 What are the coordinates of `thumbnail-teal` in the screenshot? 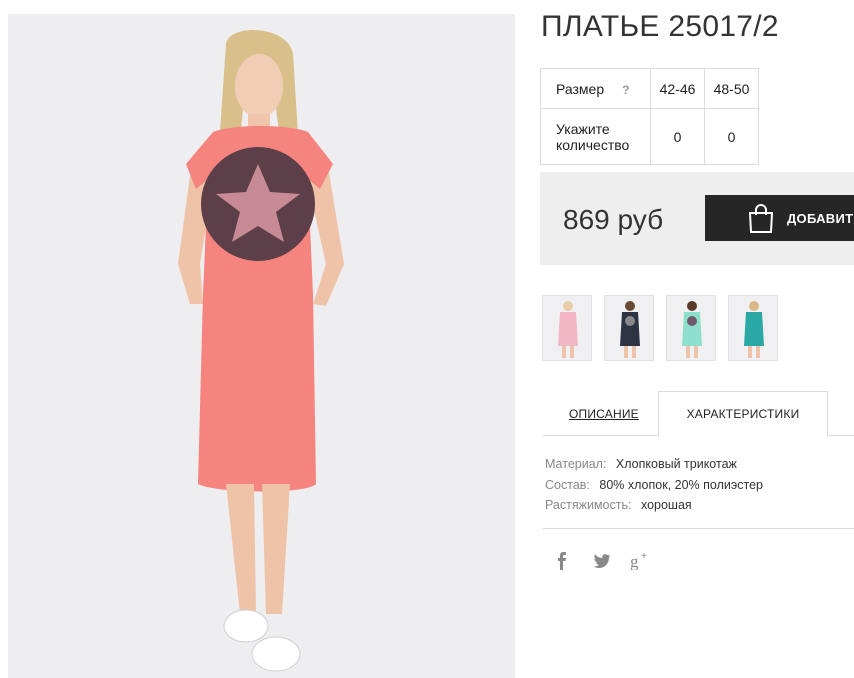 It's located at (753, 328).